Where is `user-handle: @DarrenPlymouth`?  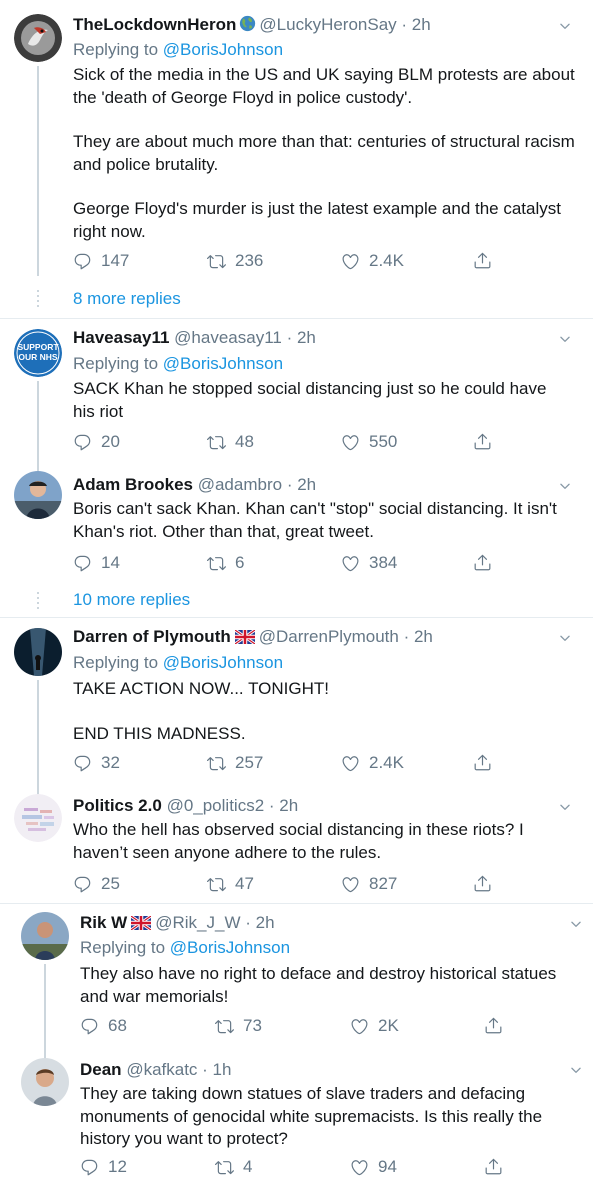
user-handle: @DarrenPlymouth is located at coordinates (329, 636).